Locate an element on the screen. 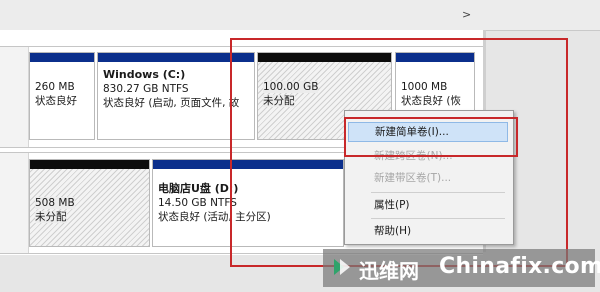 The width and height of the screenshot is (600, 292). partition-status: 未分配 is located at coordinates (51, 217).